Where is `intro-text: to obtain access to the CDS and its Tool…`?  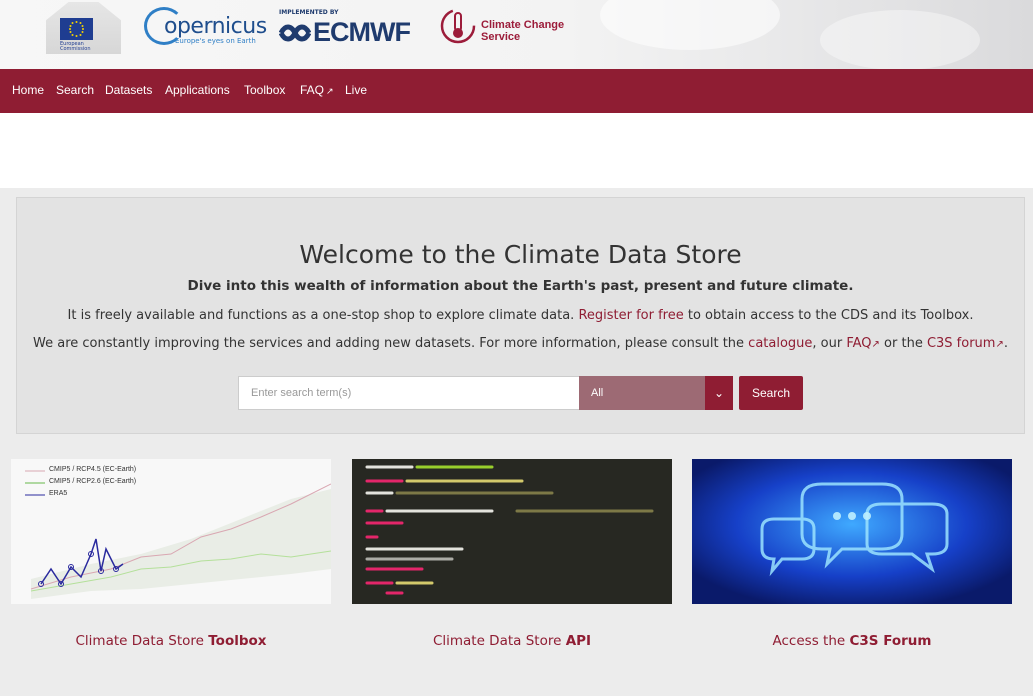
intro-text: to obtain access to the CDS and its Tool… is located at coordinates (828, 315).